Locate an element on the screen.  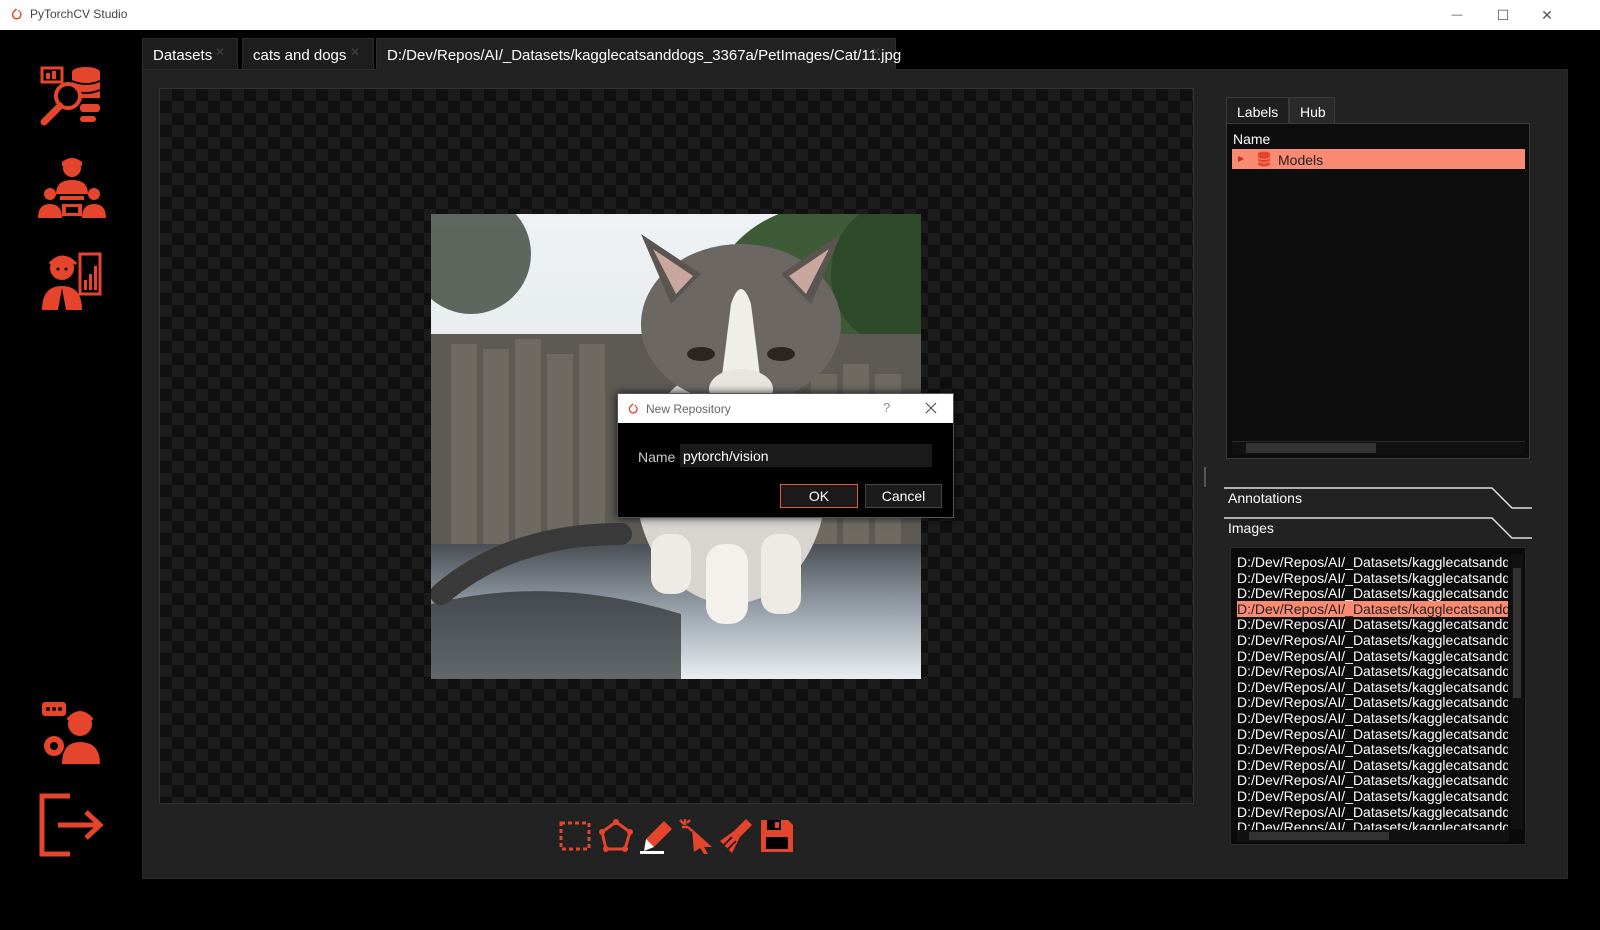
annotations-label: Annotations is located at coordinates (1265, 498).